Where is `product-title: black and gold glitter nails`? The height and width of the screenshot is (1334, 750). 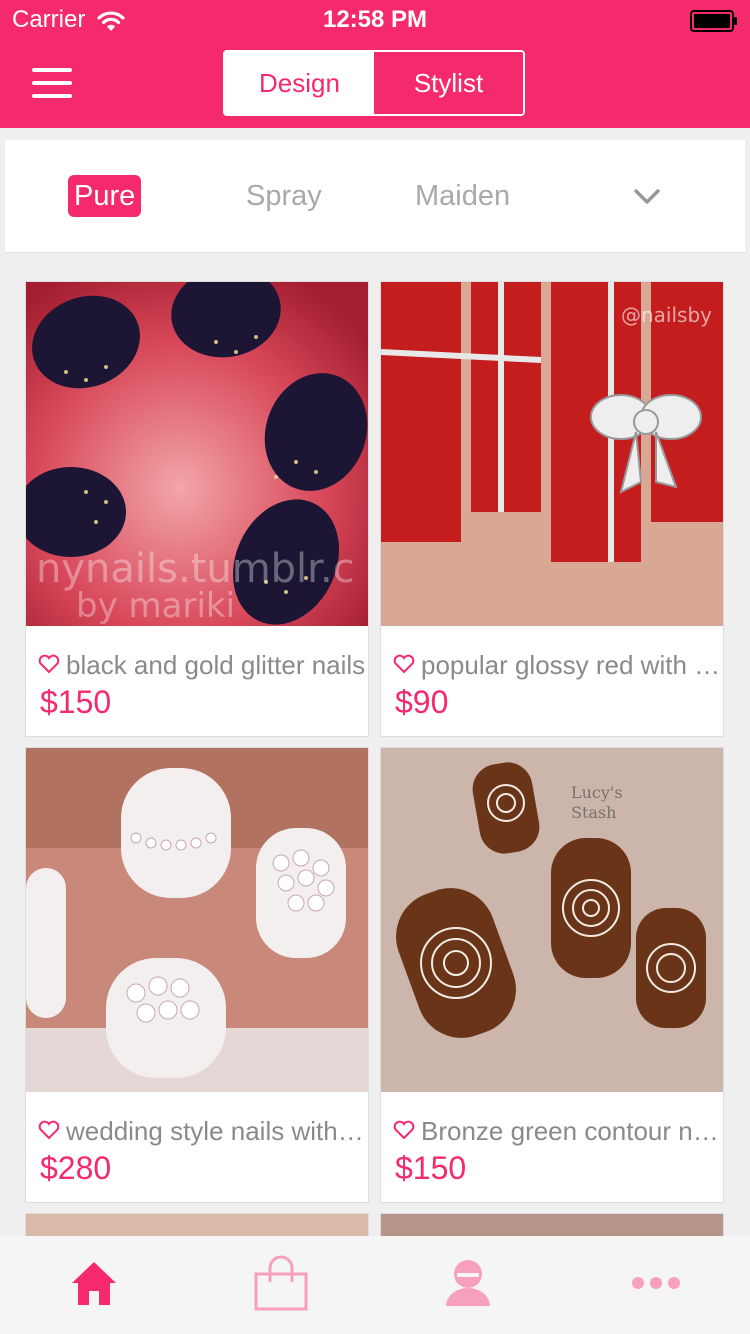 product-title: black and gold glitter nails is located at coordinates (216, 665).